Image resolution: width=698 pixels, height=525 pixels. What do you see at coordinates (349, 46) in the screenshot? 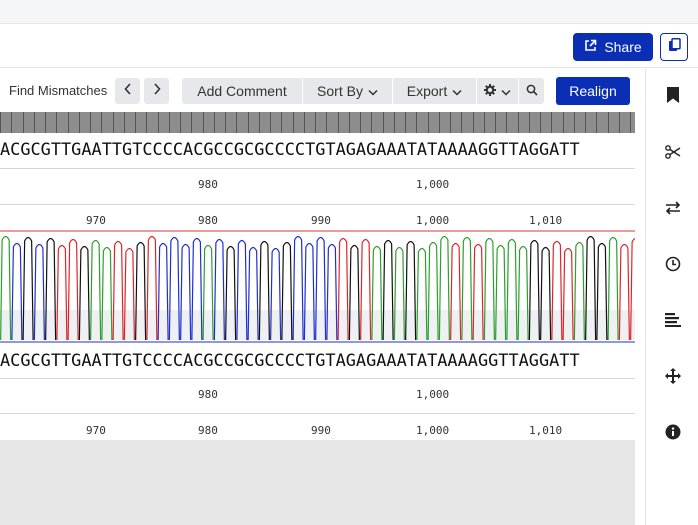
I see `header-bar: Share` at bounding box center [349, 46].